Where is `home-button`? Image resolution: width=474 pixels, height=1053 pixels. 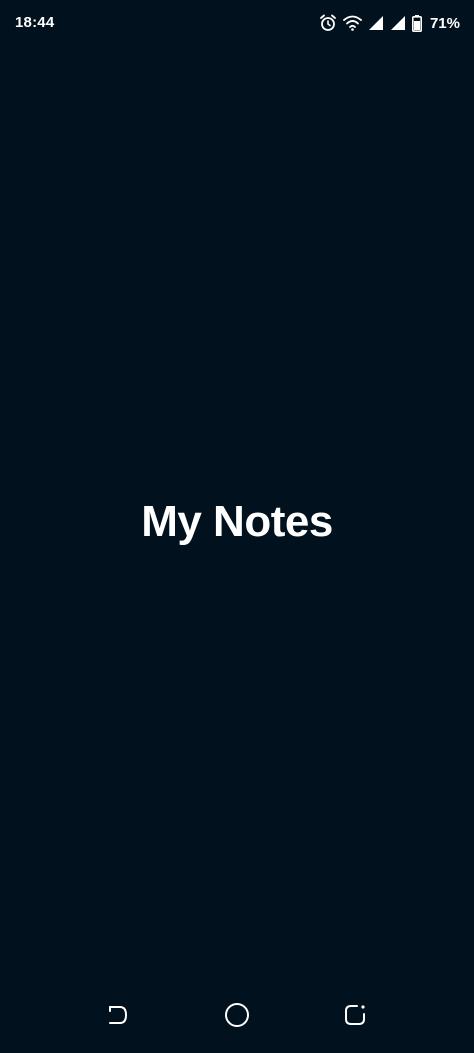
home-button is located at coordinates (237, 1015).